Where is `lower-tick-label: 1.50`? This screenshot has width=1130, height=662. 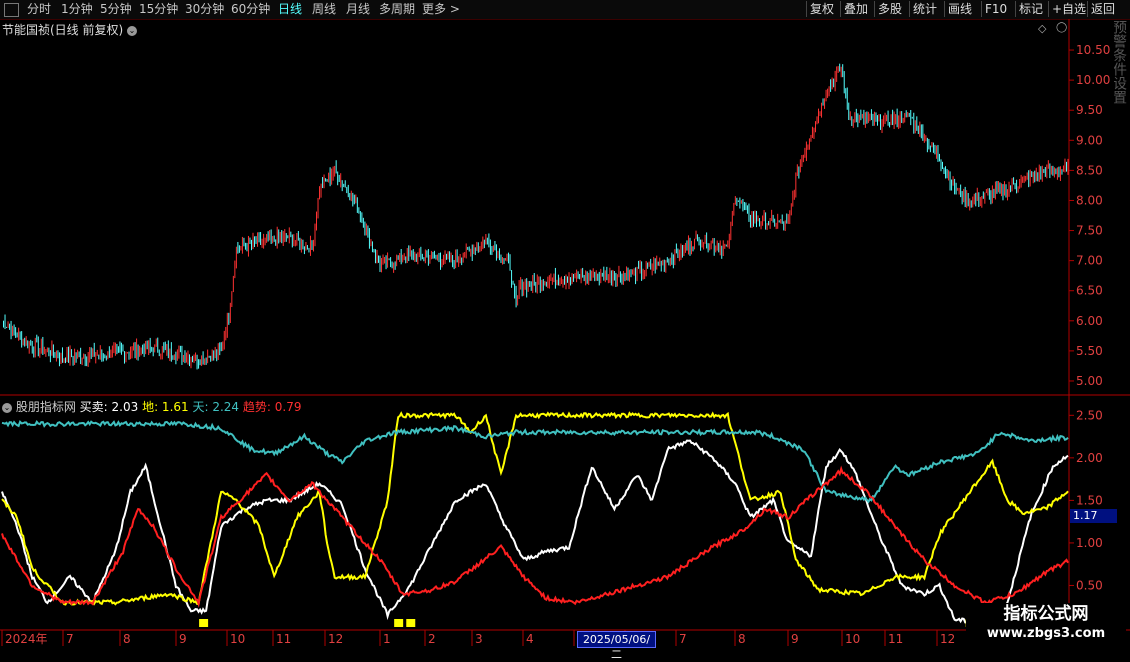 lower-tick-label: 1.50 is located at coordinates (1089, 500).